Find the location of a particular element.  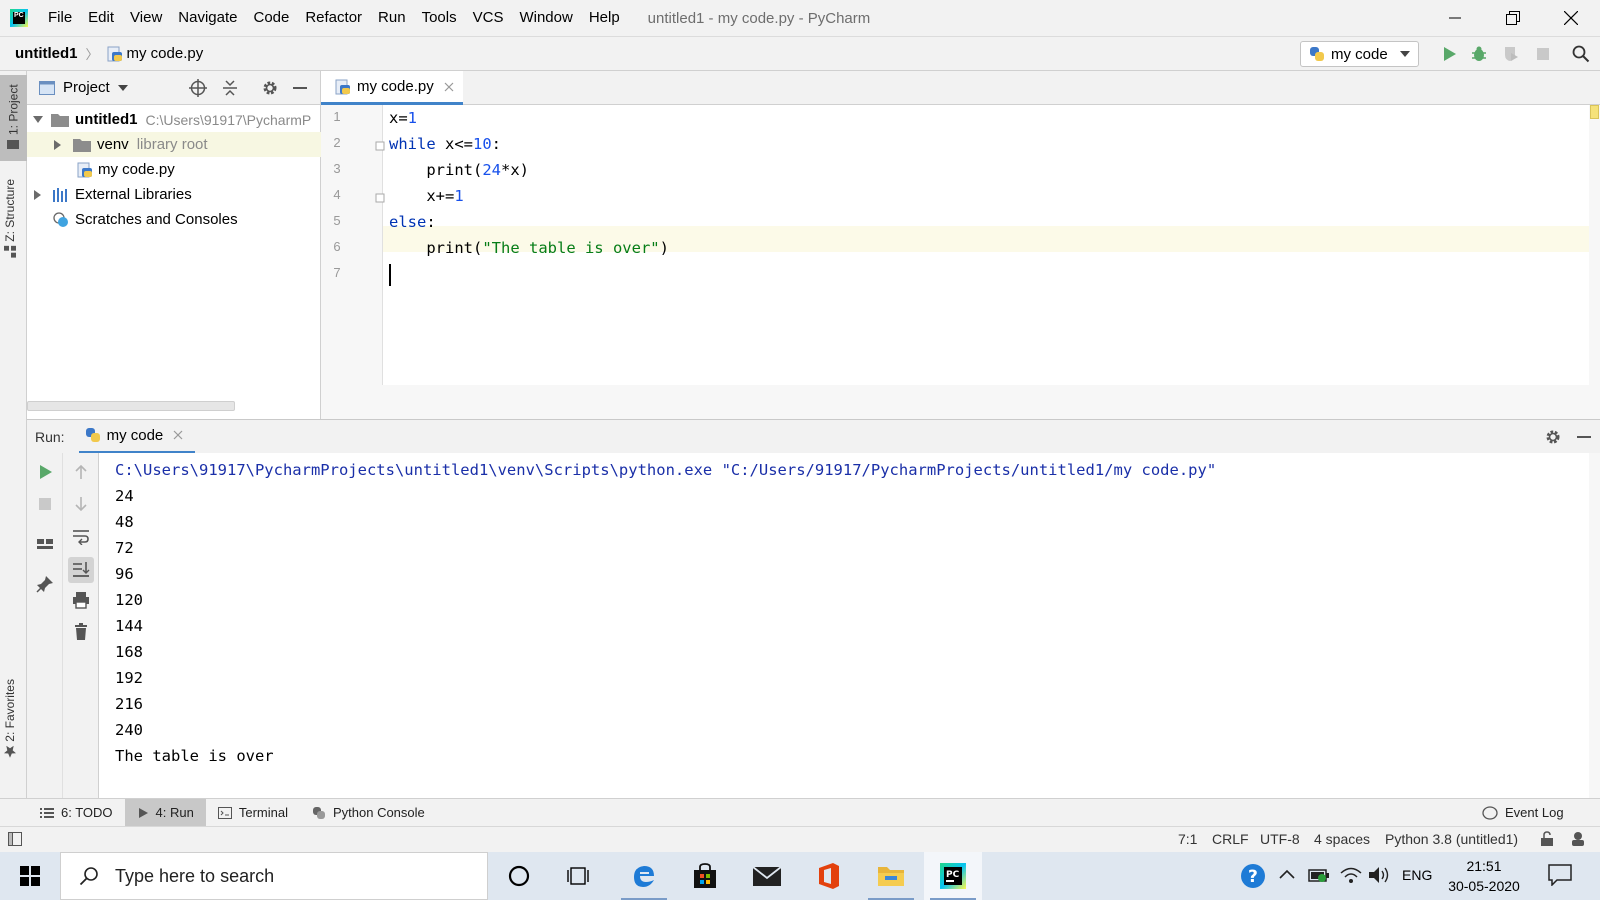

tree-item-scratches: Scratches and Consoles is located at coordinates (174, 219).